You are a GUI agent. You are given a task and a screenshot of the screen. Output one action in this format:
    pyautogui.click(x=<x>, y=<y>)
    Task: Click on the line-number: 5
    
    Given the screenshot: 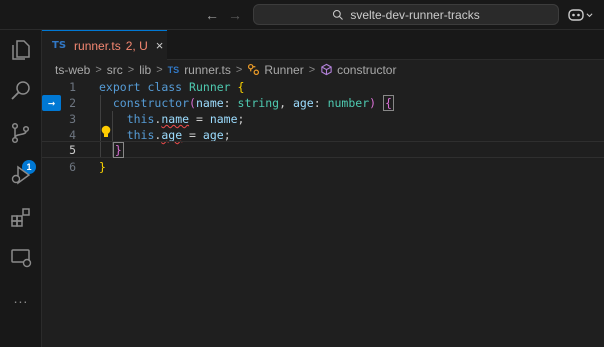 What is the action you would take?
    pyautogui.click(x=72, y=149)
    